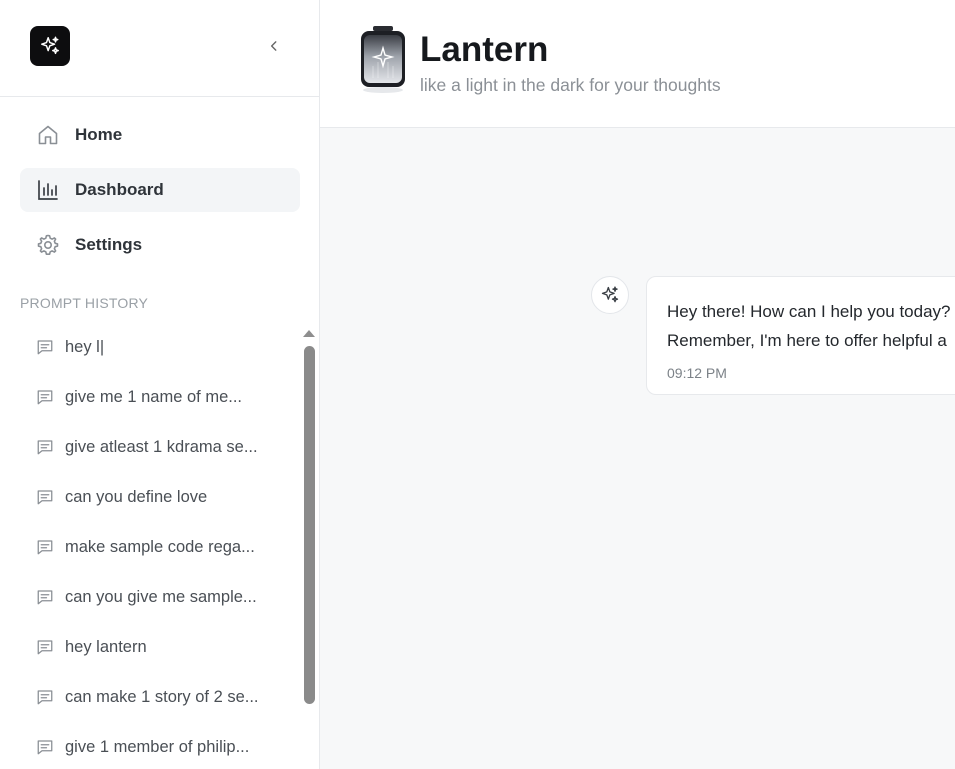 This screenshot has height=769, width=955. What do you see at coordinates (48, 245) in the screenshot?
I see `gear-icon` at bounding box center [48, 245].